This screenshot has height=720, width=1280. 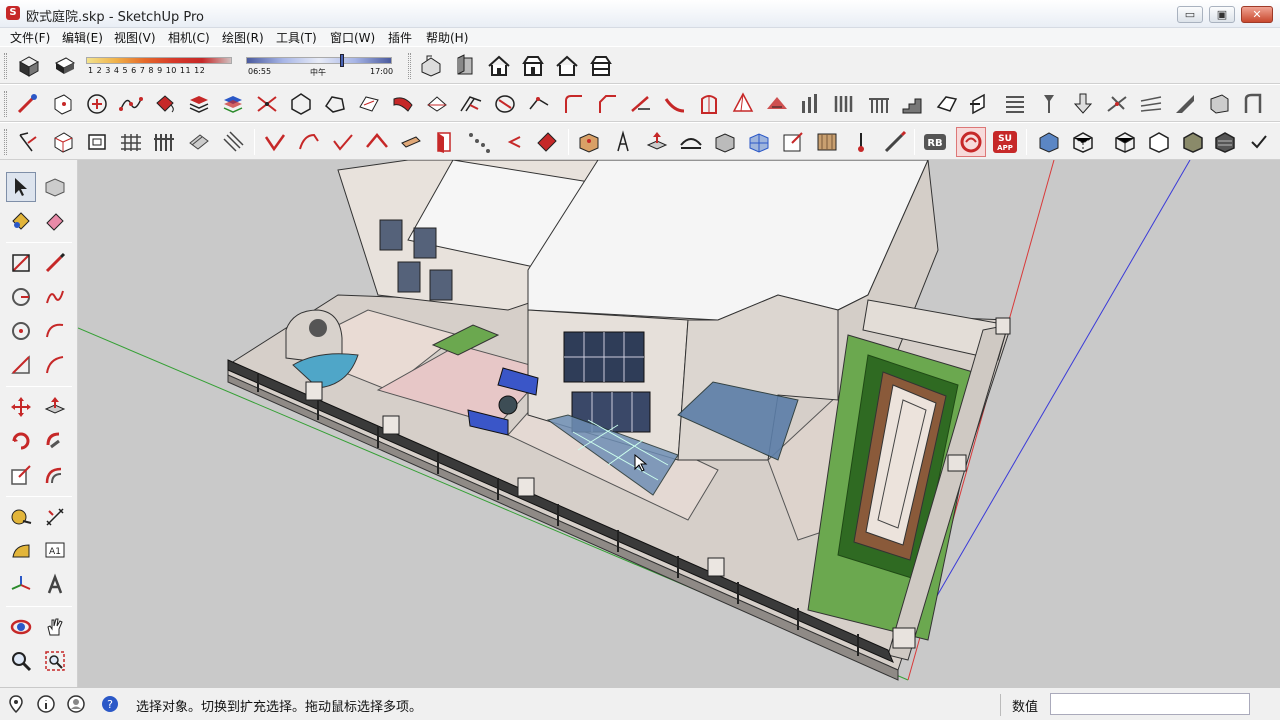 What do you see at coordinates (1150, 704) in the screenshot?
I see `measurements-input` at bounding box center [1150, 704].